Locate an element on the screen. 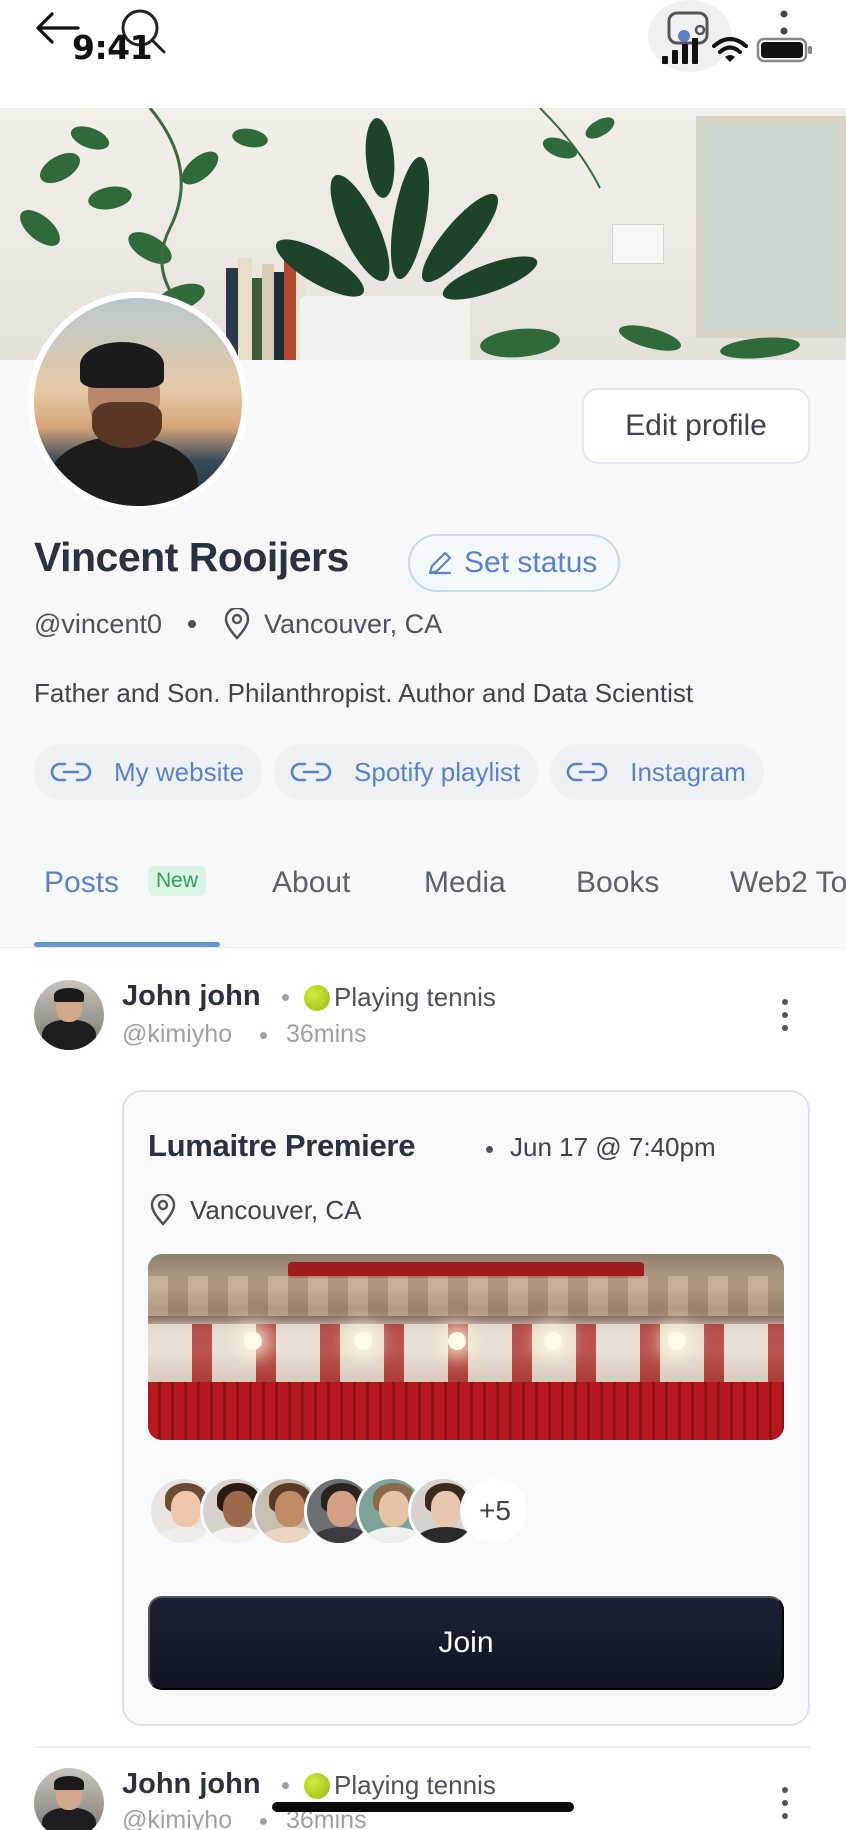  profile-location: Vancouver, CA is located at coordinates (353, 623).